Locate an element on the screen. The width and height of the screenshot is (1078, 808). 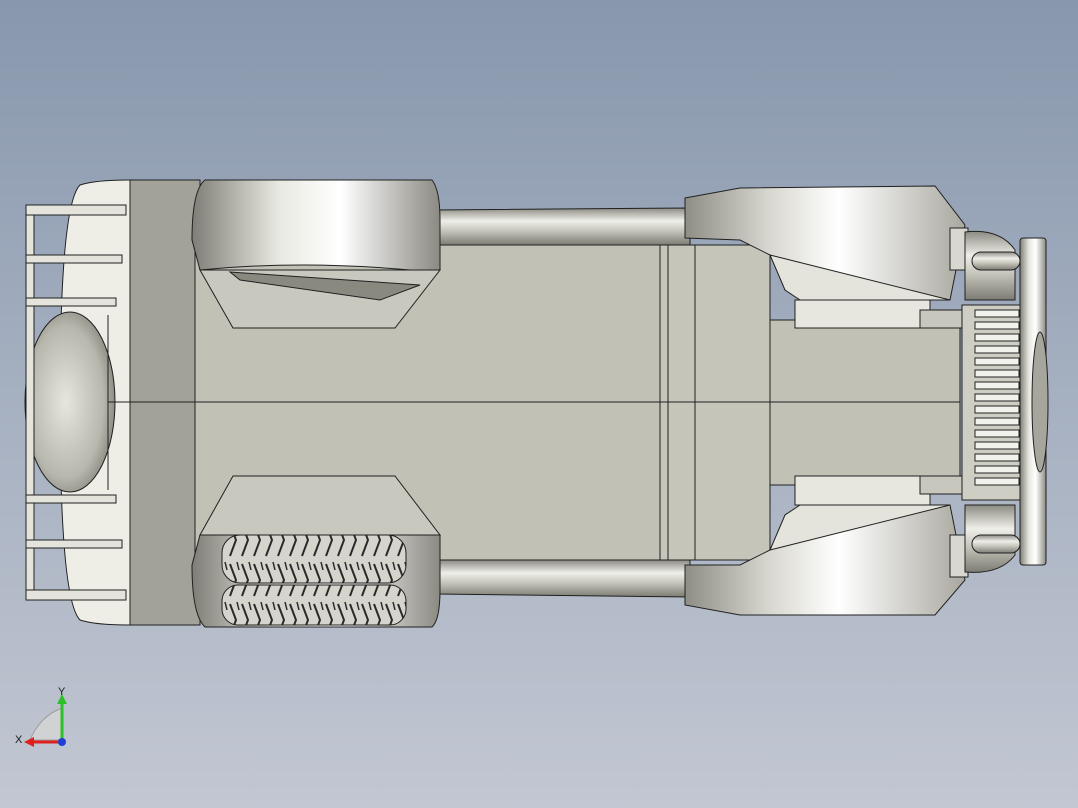
rear-tire is located at coordinates (314, 580).